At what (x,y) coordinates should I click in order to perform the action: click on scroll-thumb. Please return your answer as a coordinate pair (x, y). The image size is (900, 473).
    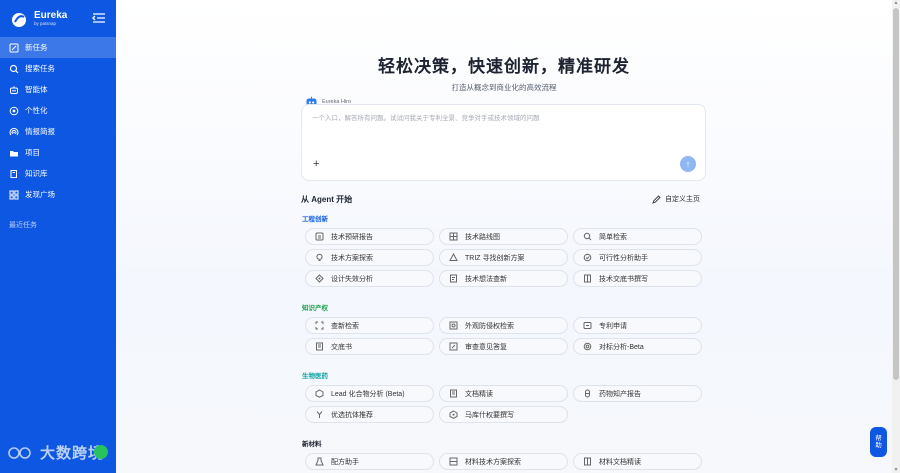
    Looking at the image, I should click on (896, 194).